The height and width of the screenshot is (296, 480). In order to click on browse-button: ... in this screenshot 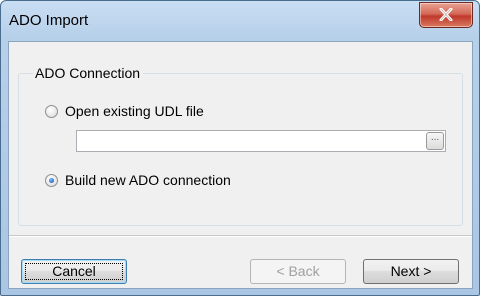, I will do `click(435, 141)`.